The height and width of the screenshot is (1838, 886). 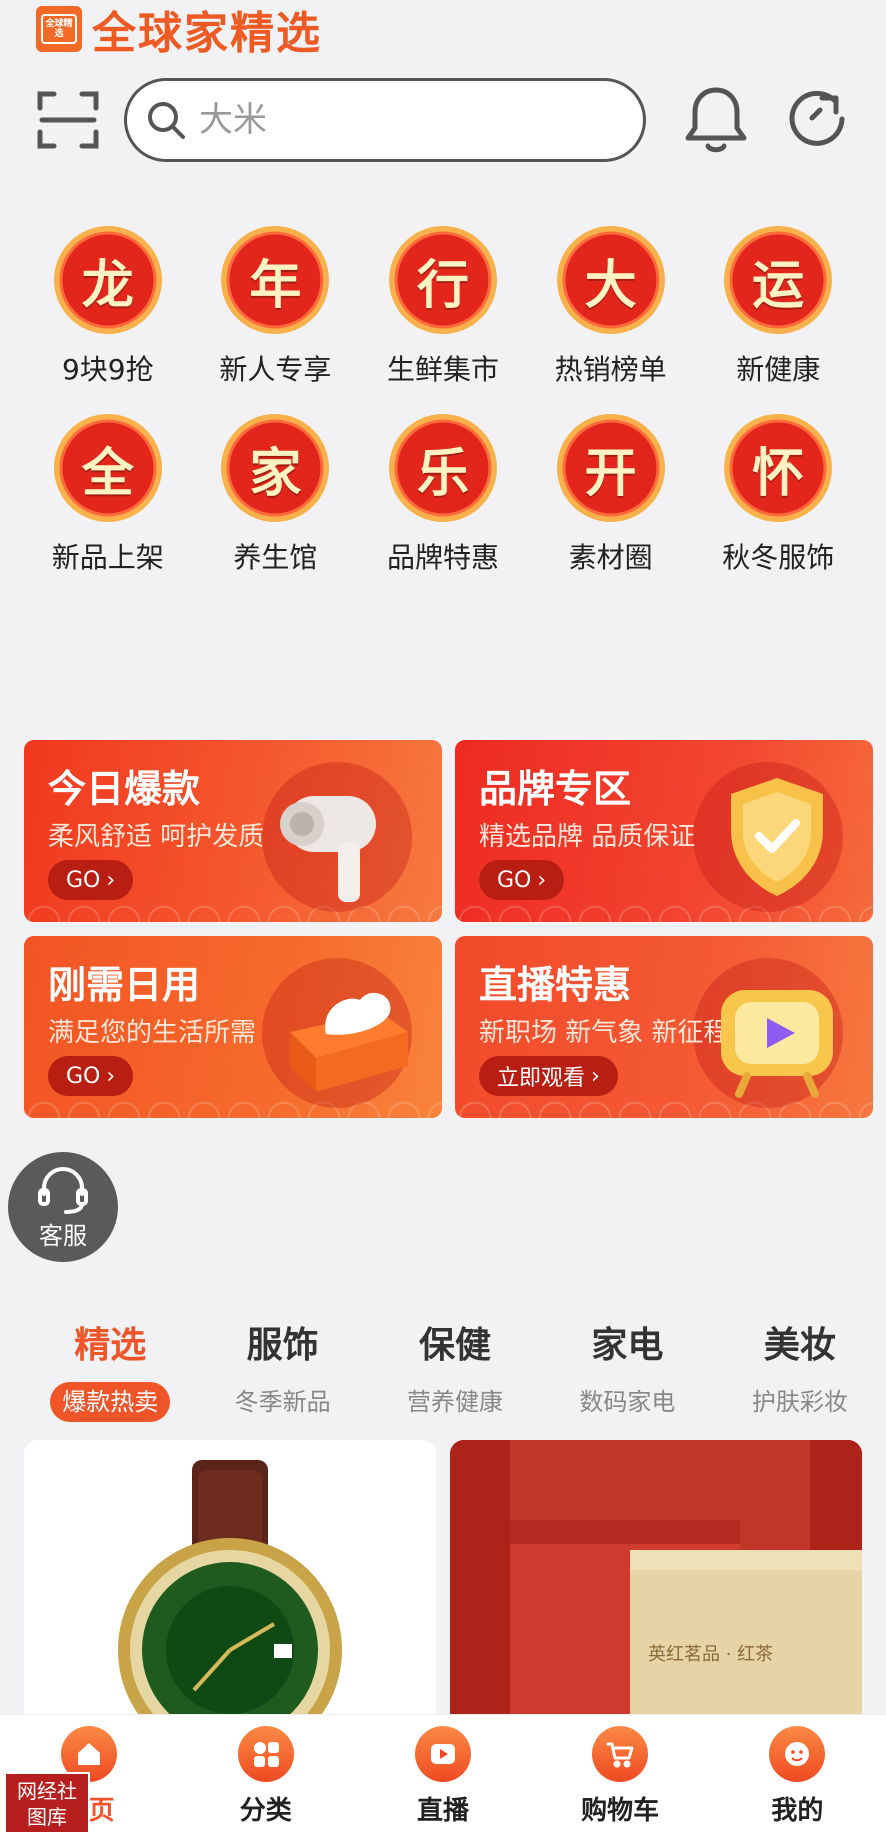 I want to click on nav-label: 直播, so click(x=442, y=1811).